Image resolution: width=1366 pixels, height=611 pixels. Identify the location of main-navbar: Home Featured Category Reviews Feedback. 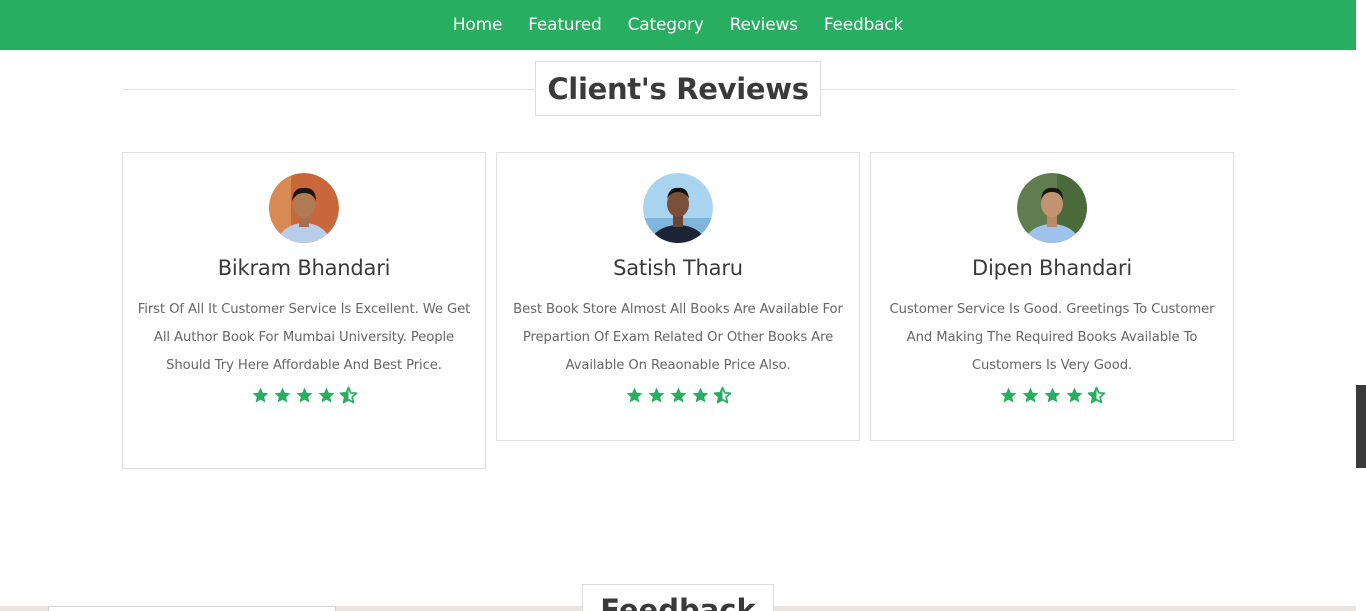
(678, 25).